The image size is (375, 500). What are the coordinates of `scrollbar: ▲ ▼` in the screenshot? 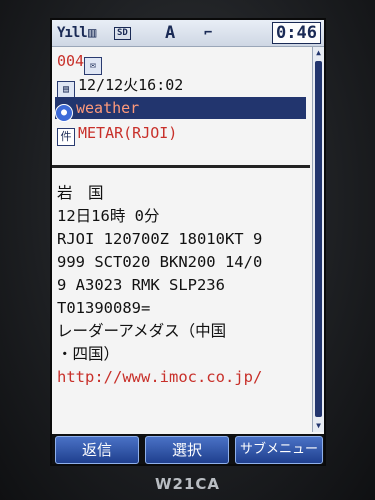 It's located at (318, 239).